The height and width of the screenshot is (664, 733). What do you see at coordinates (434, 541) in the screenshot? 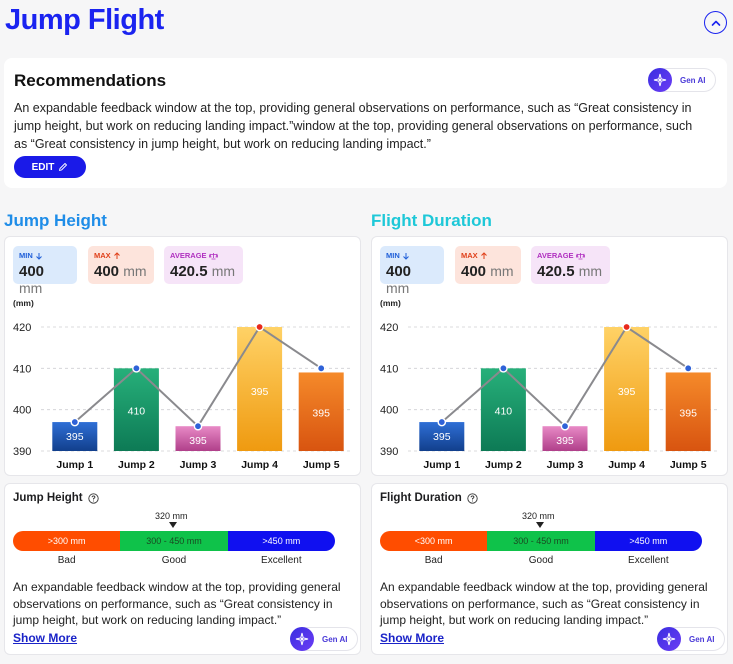
I see `range-bad: <300 mm` at bounding box center [434, 541].